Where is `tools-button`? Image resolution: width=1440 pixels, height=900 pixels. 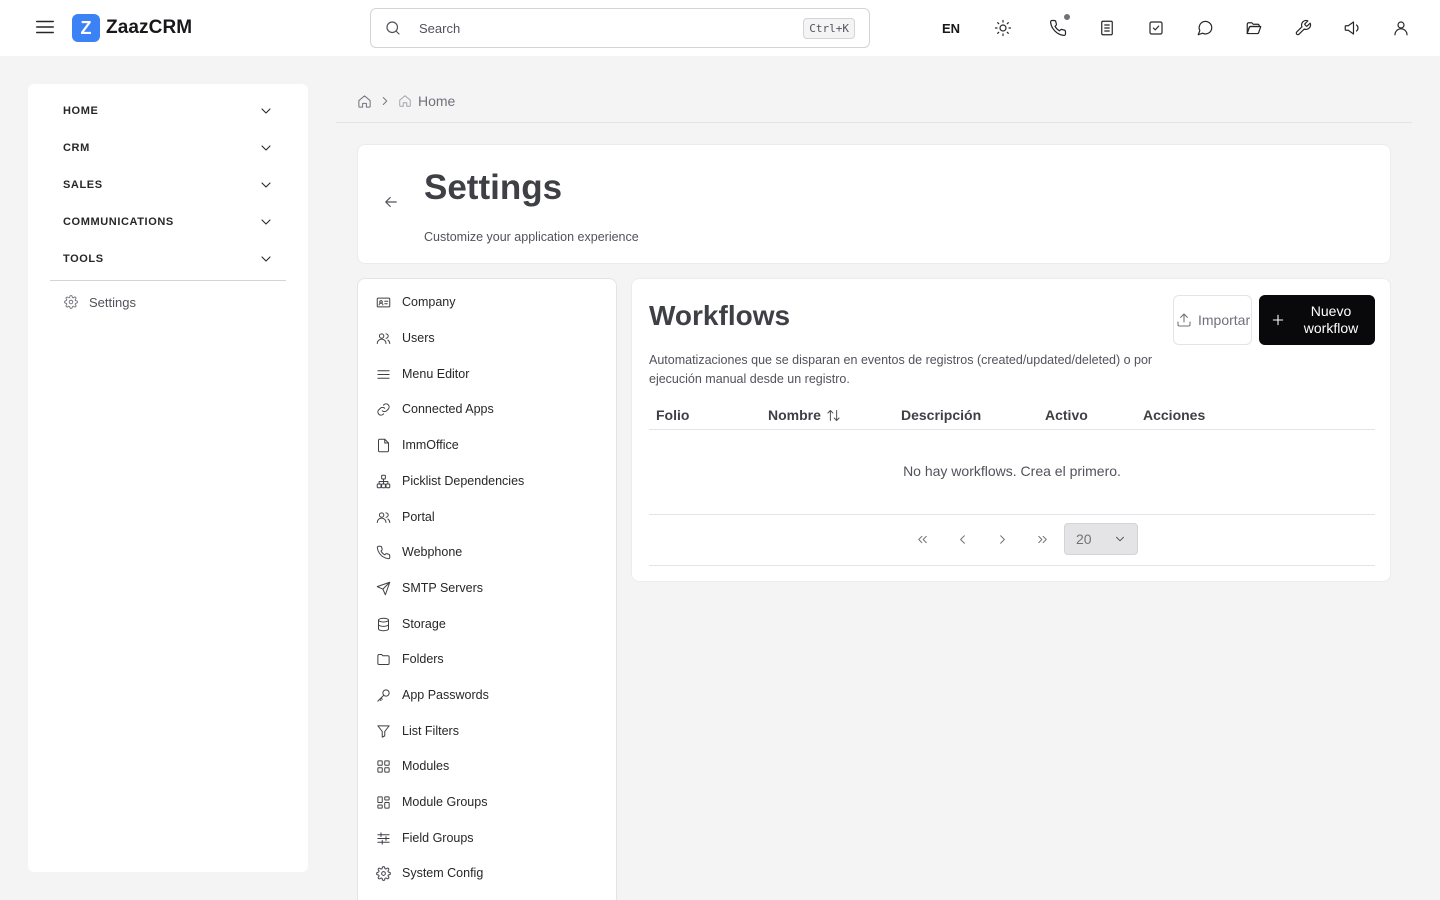 tools-button is located at coordinates (1302, 28).